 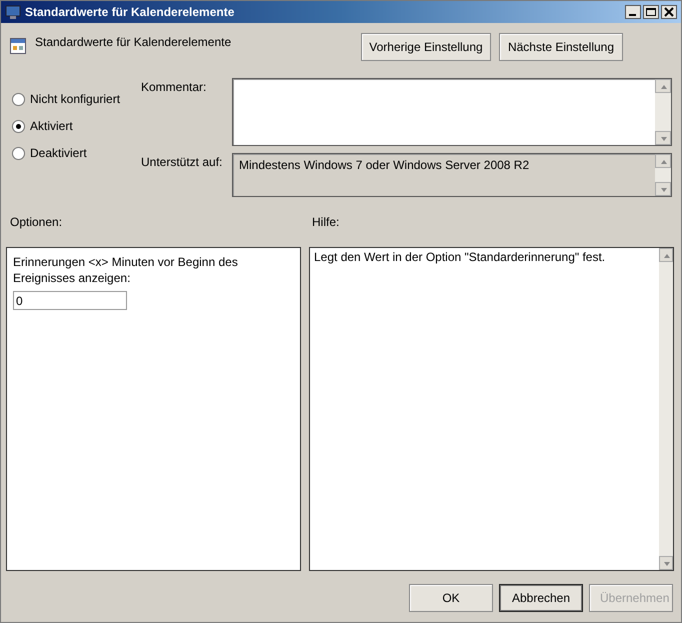 I want to click on dialog-button: Abbrechen, so click(x=541, y=598).